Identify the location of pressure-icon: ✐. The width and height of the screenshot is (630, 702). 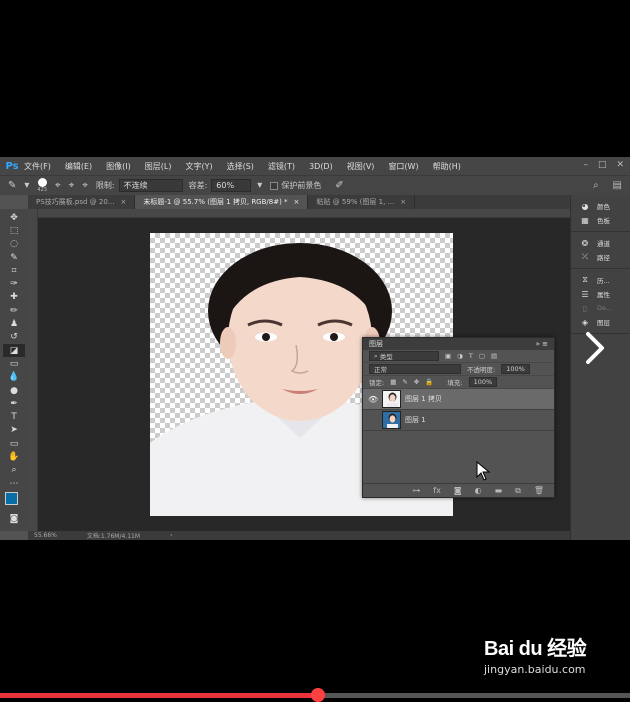
(339, 185).